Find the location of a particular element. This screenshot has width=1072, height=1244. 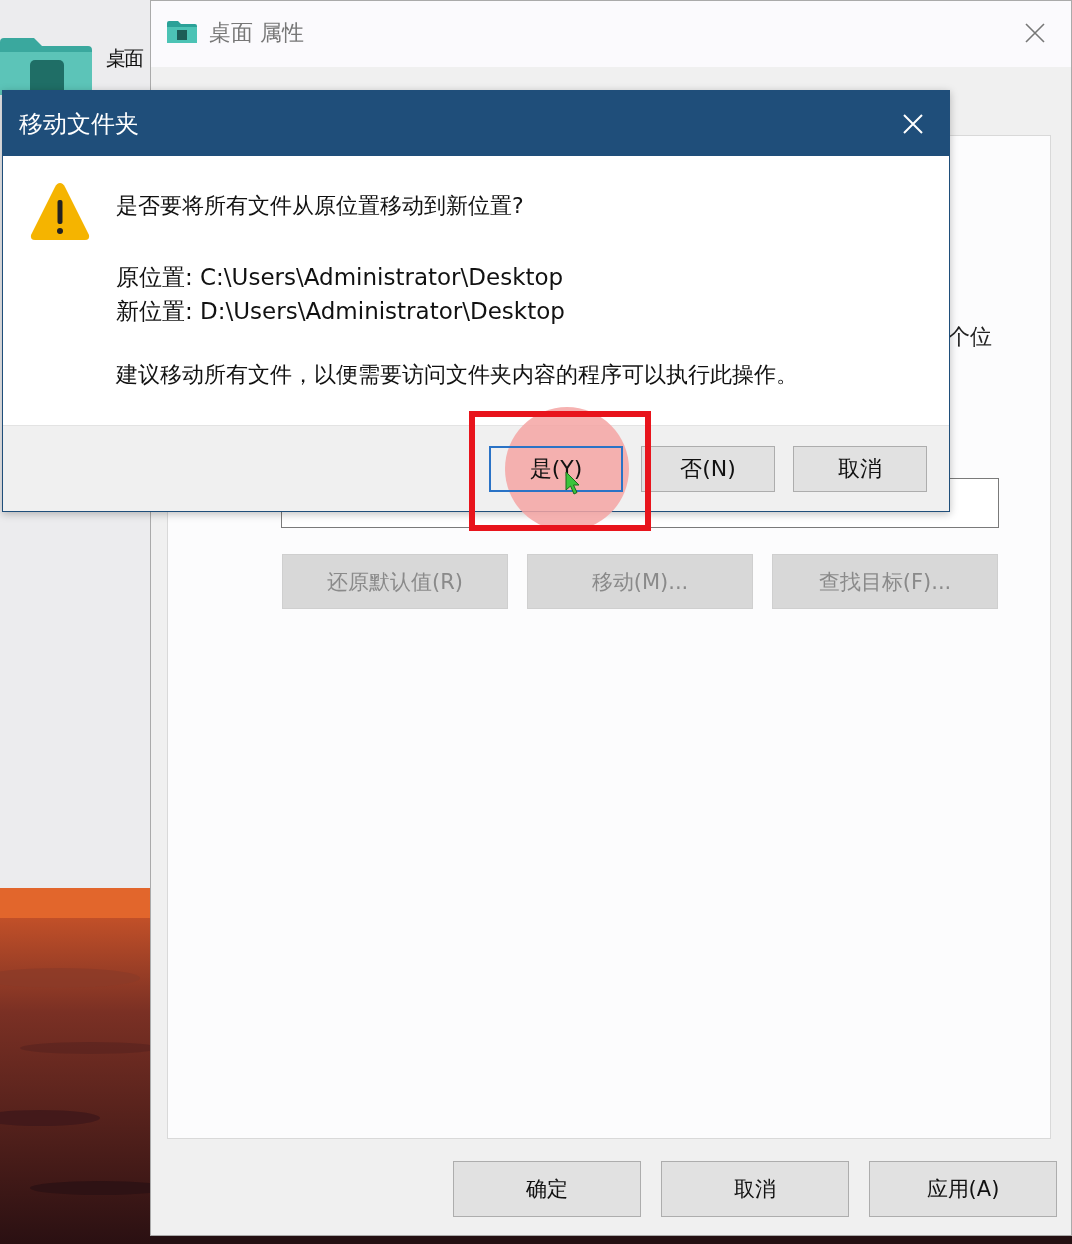

partial-text: 个位 is located at coordinates (970, 337).